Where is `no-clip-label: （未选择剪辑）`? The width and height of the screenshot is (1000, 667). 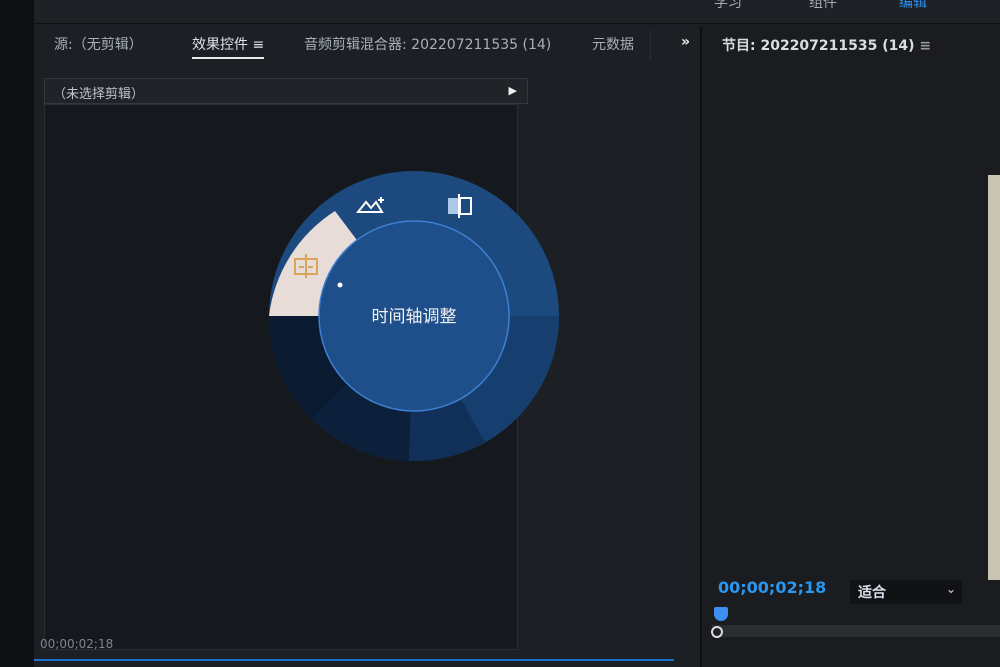
no-clip-label: （未选择剪辑） is located at coordinates (99, 94).